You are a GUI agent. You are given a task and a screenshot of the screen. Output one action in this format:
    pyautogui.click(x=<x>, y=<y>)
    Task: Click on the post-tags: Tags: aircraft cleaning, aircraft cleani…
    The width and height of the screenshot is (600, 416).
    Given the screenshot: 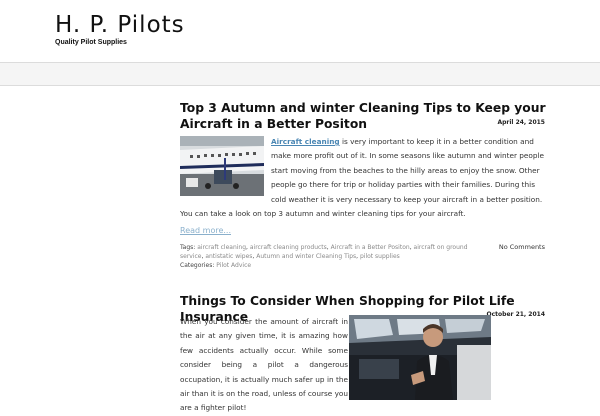 What is the action you would take?
    pyautogui.click(x=324, y=252)
    